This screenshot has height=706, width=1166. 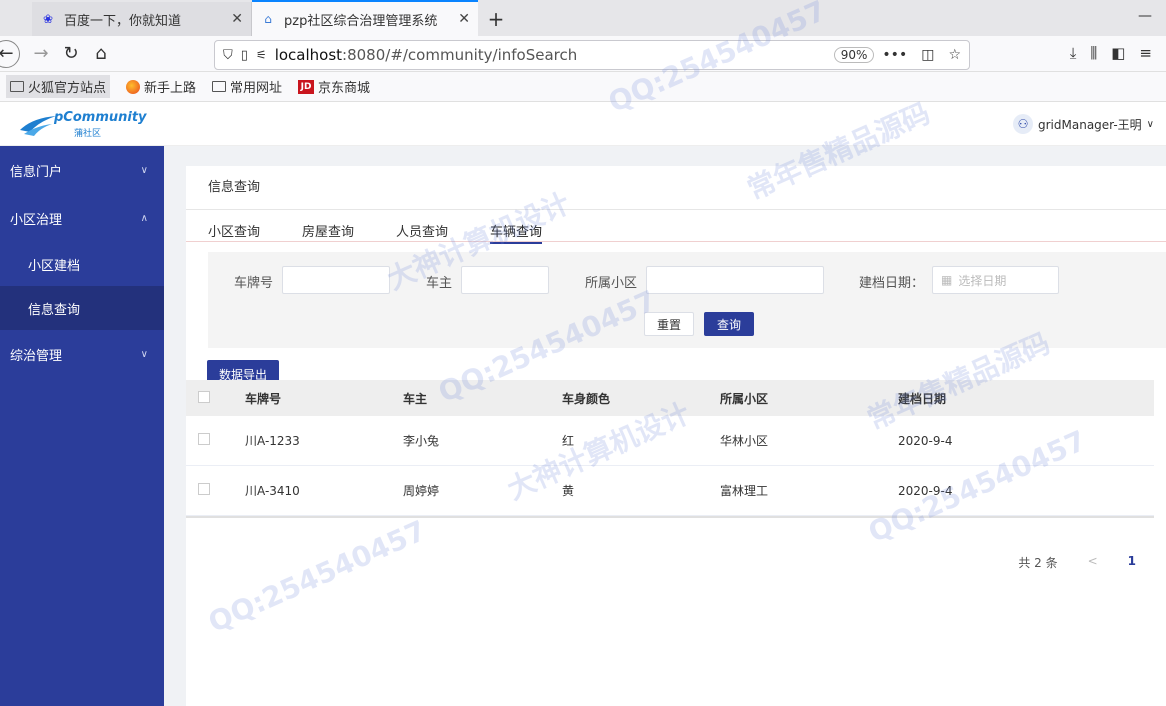 I want to click on chevron-up-icon: ∧, so click(x=144, y=218).